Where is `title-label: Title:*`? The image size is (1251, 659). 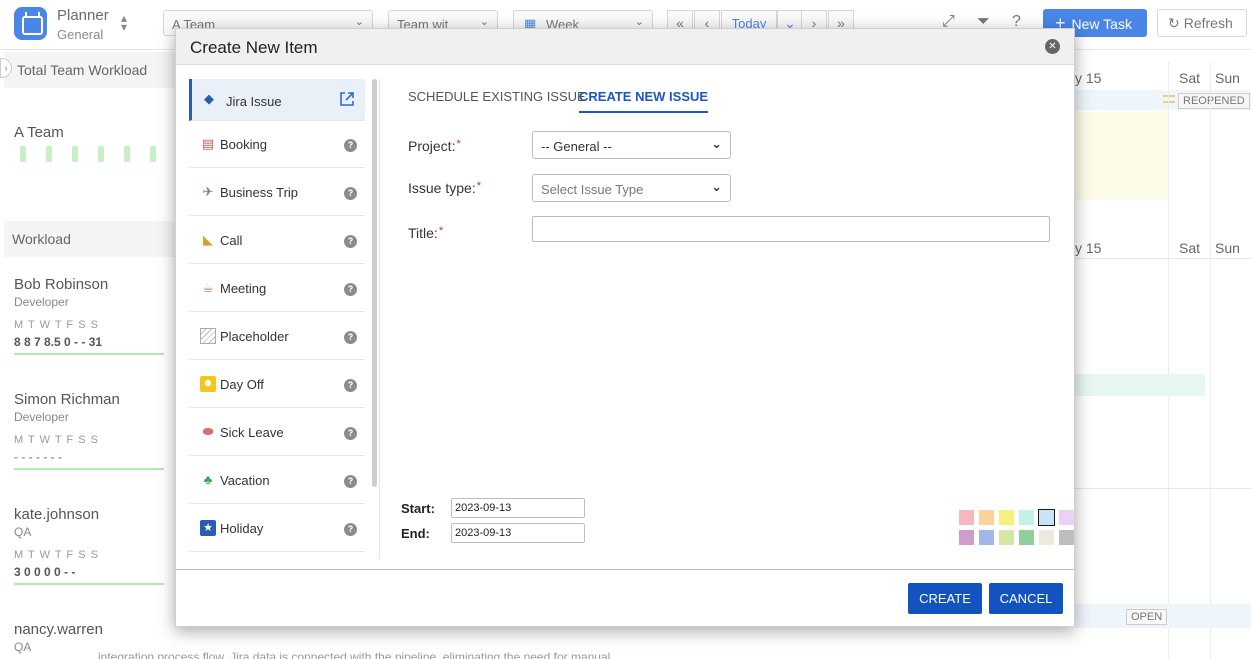
title-label: Title:* is located at coordinates (425, 233).